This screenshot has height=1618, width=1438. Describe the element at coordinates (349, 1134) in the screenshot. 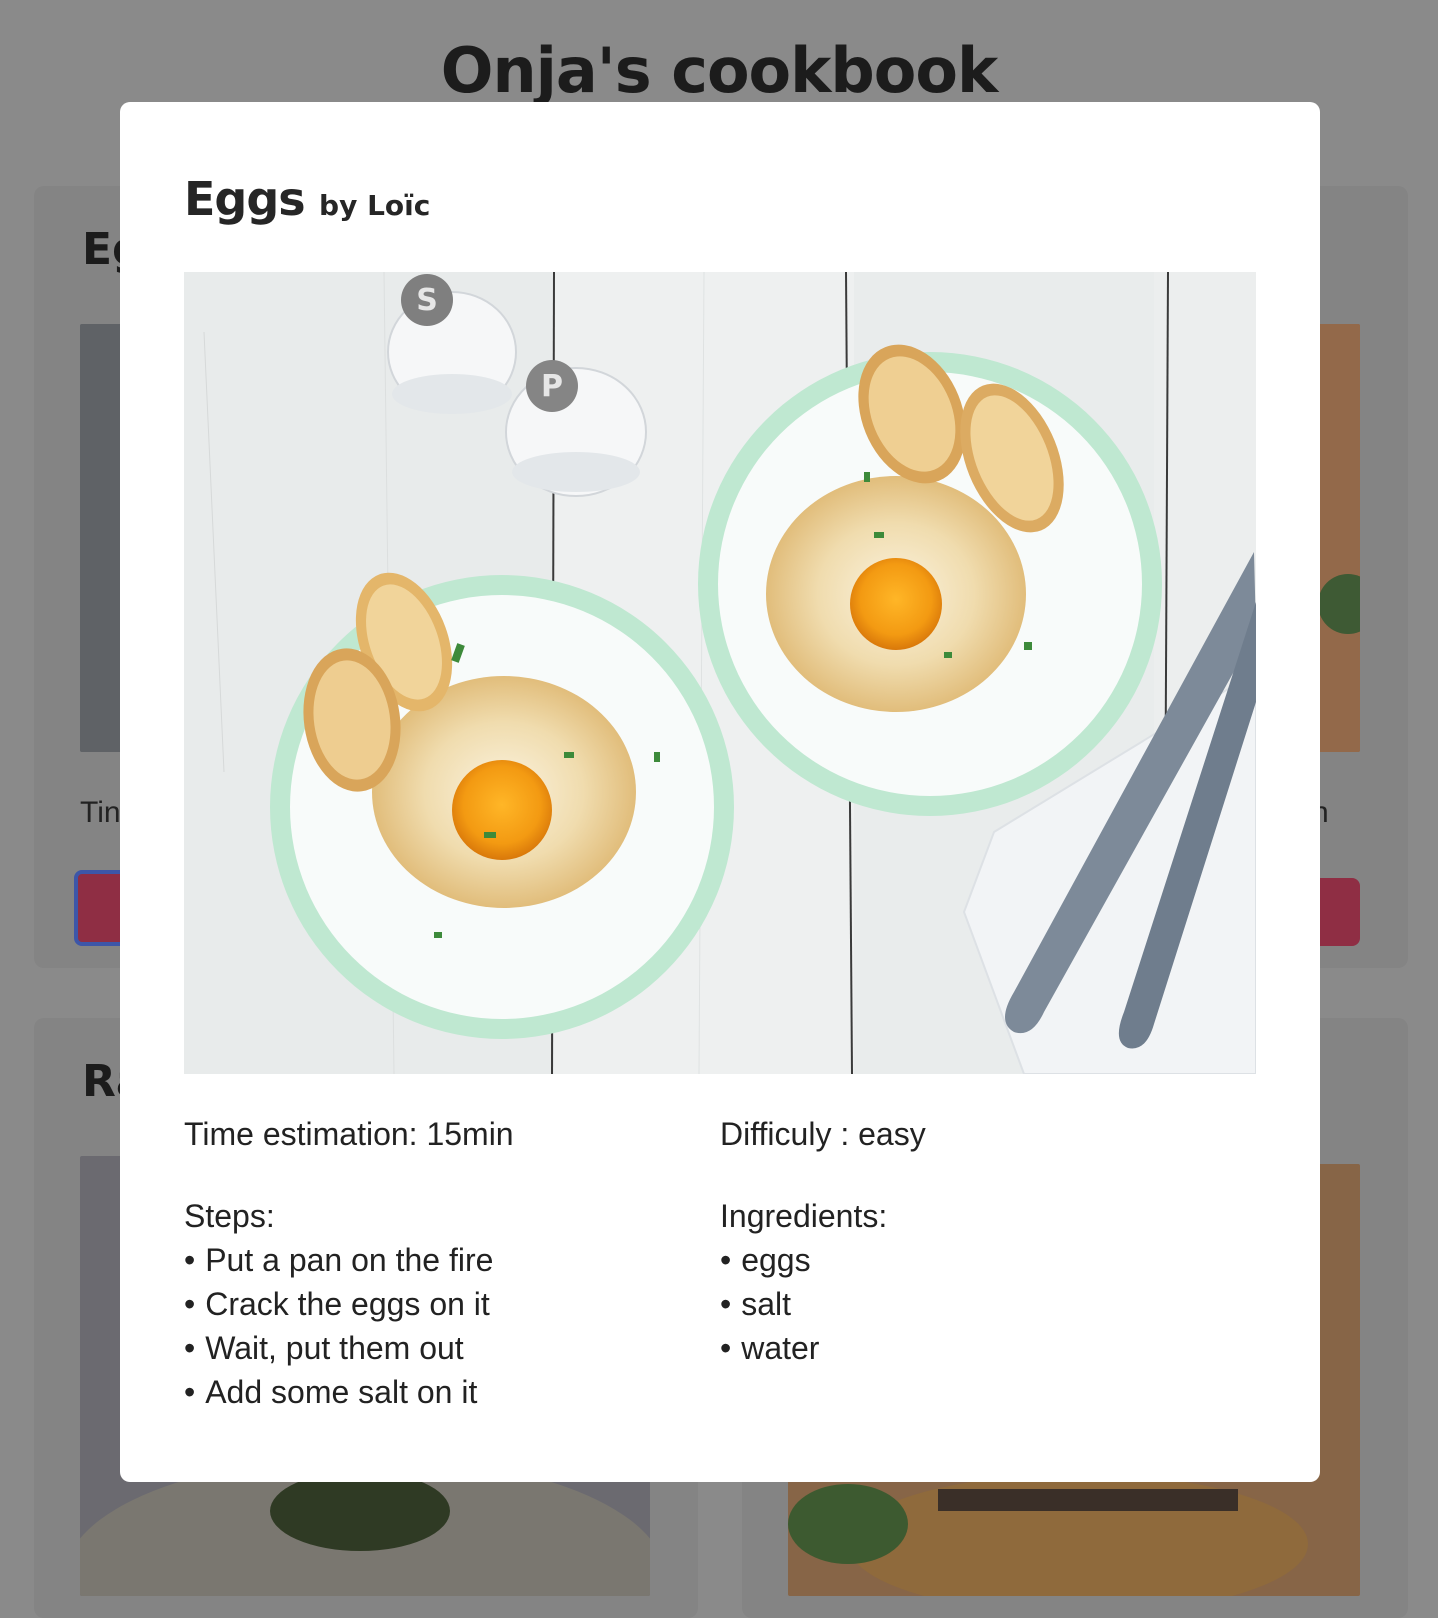

I see `time-estimation: Time estimation: 15min` at that location.